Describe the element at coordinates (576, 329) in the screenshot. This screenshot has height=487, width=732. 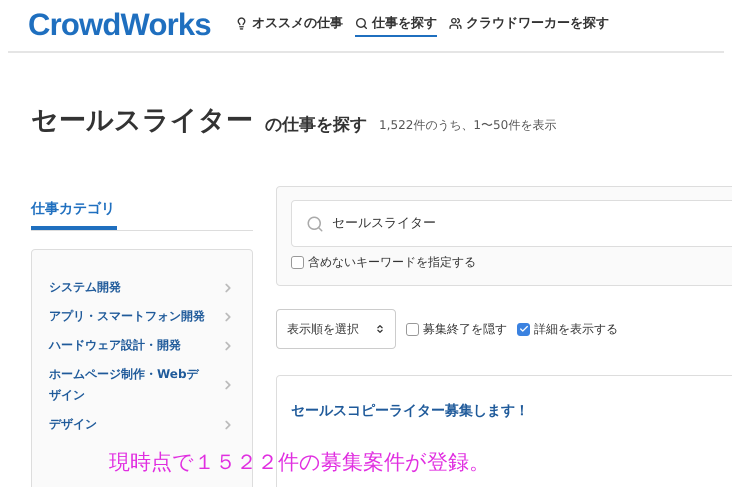
I see `checkbox-label: 詳細を表示する` at that location.